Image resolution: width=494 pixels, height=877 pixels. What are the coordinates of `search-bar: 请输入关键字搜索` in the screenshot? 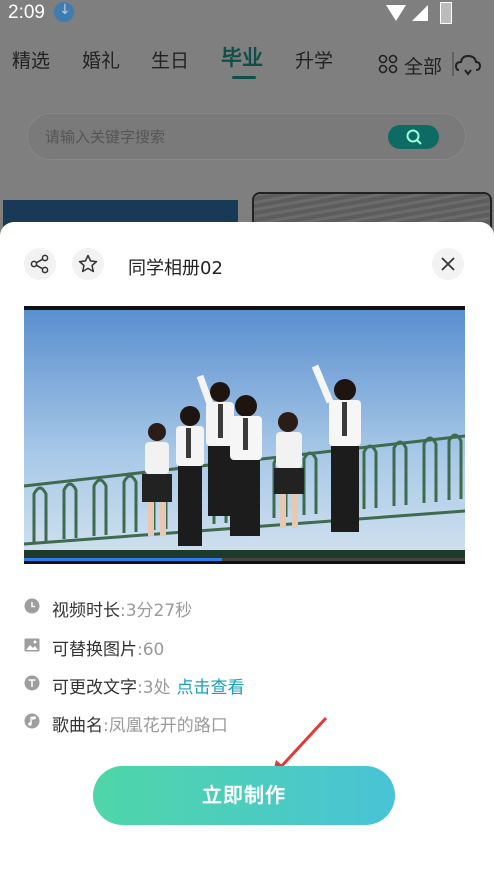 It's located at (246, 136).